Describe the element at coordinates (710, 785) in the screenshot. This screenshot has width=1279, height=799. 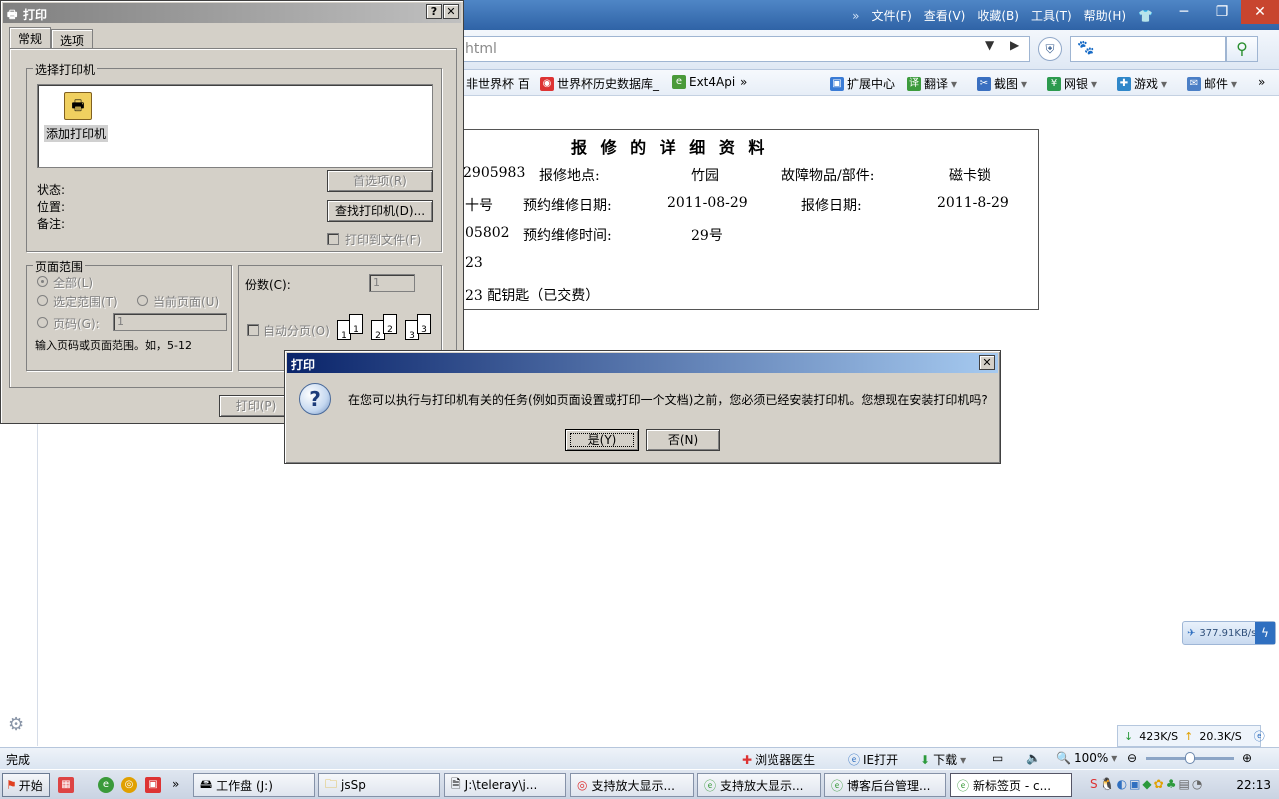
I see `browser-icon: ⓔ` at that location.